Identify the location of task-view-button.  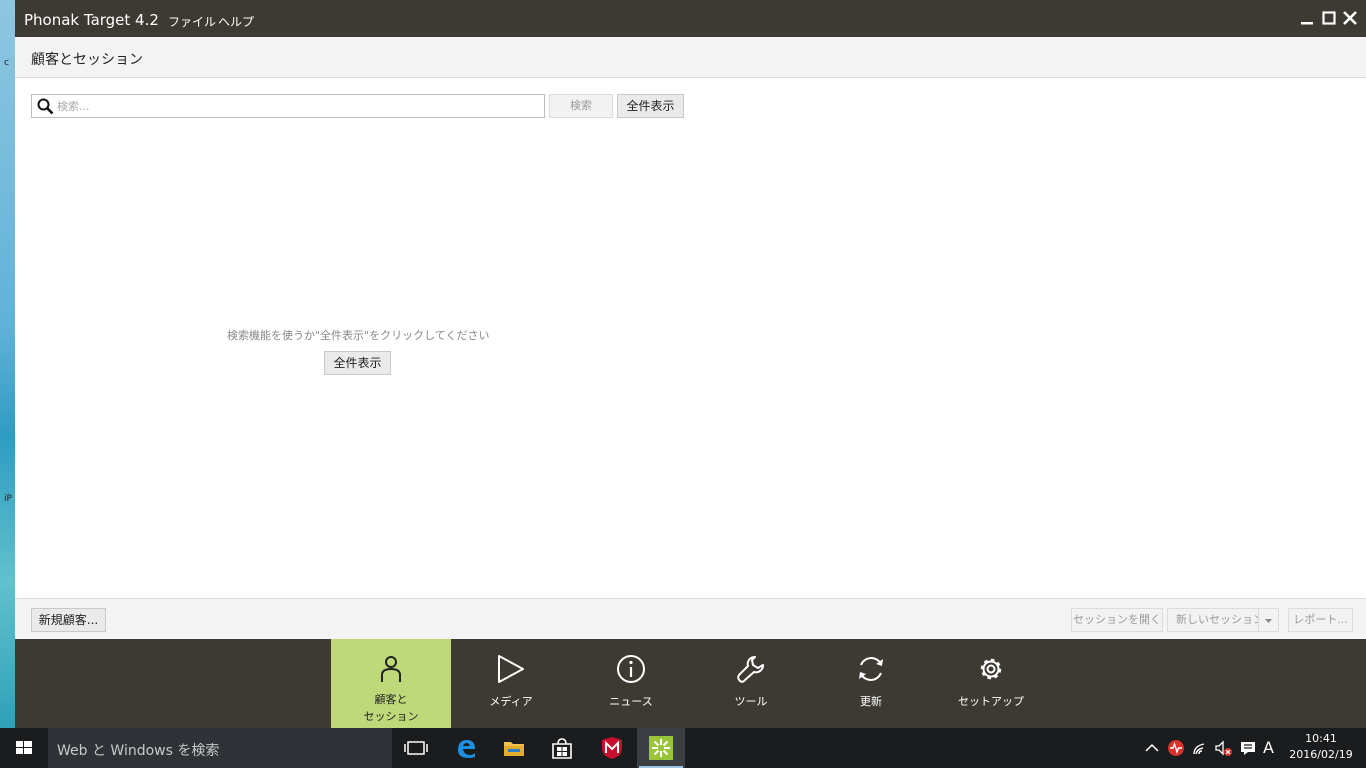
(416, 748).